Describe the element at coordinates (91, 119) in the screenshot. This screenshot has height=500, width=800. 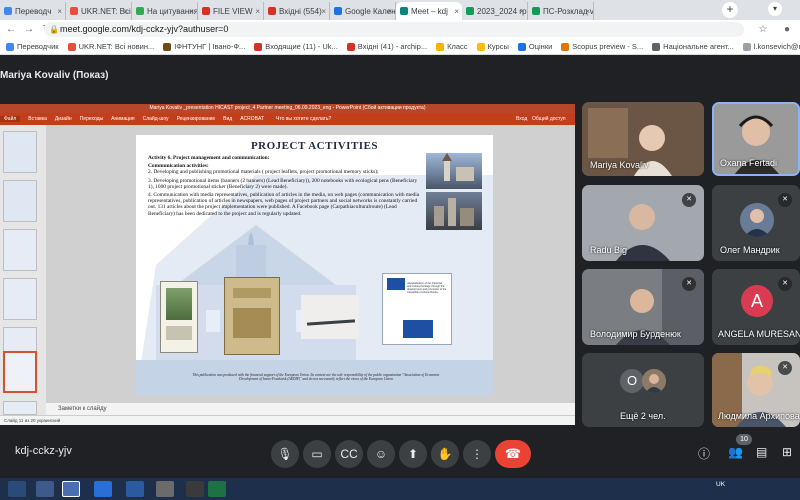
I see `ppt-ribbon-transitions: Переходы` at that location.